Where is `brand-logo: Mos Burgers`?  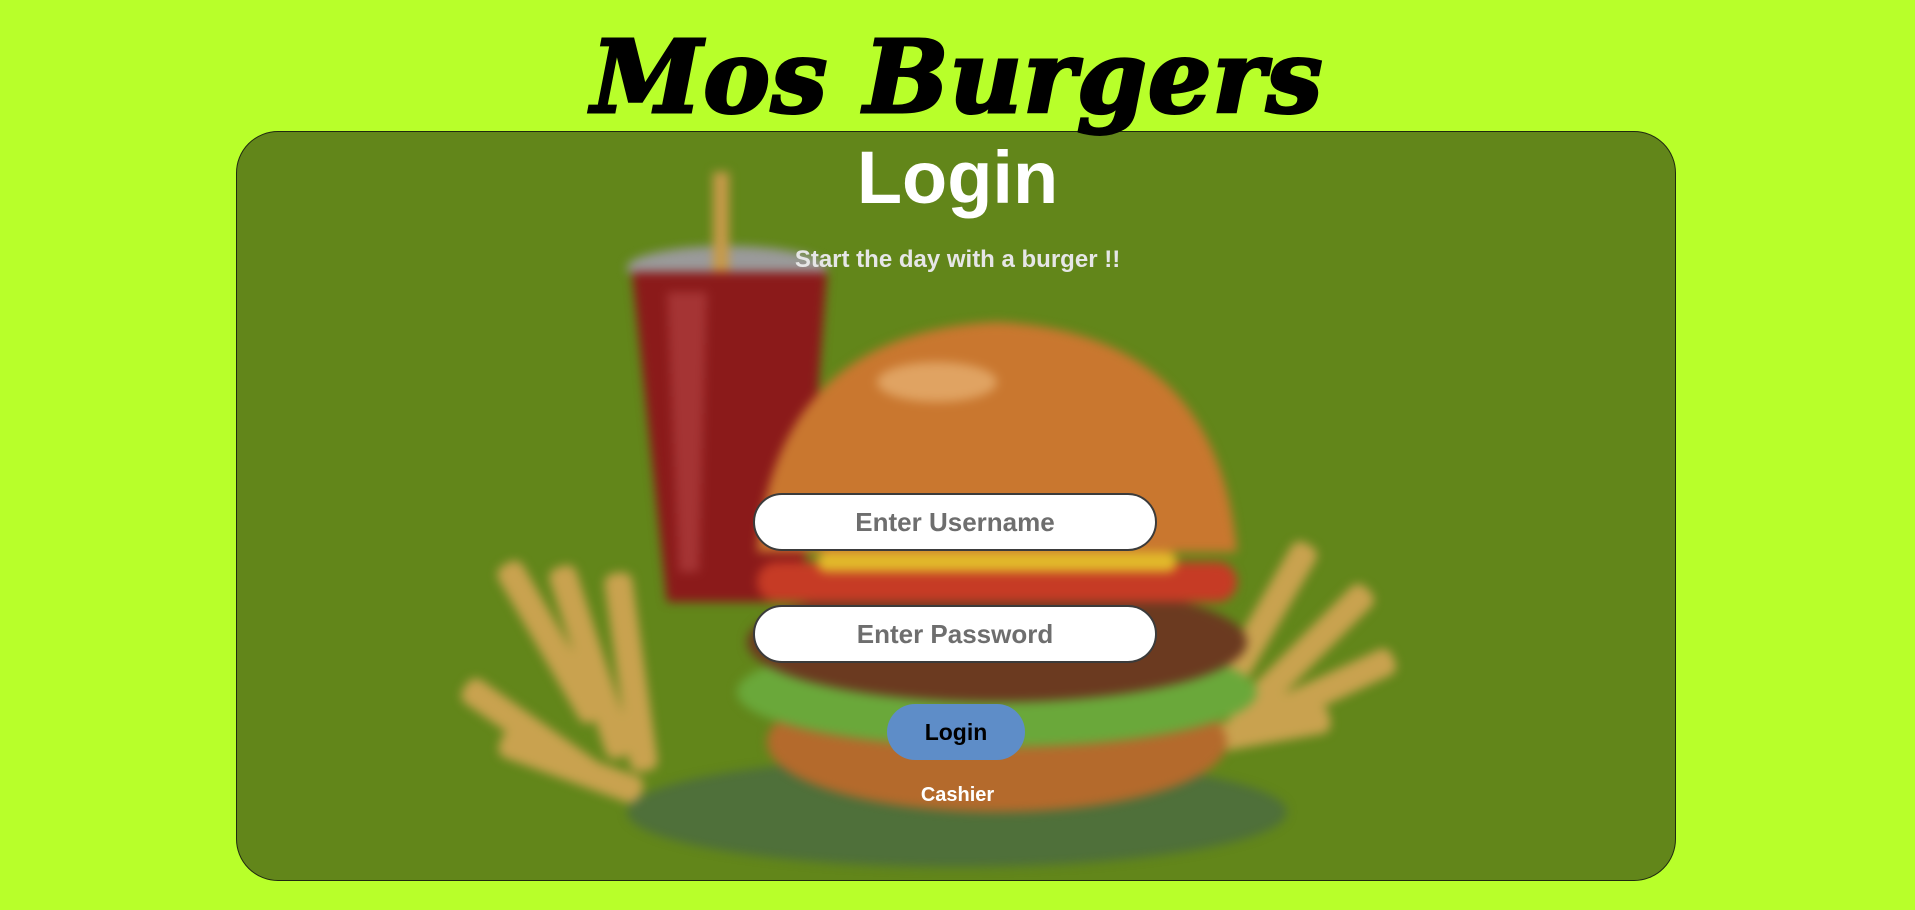 brand-logo: Mos Burgers is located at coordinates (957, 77).